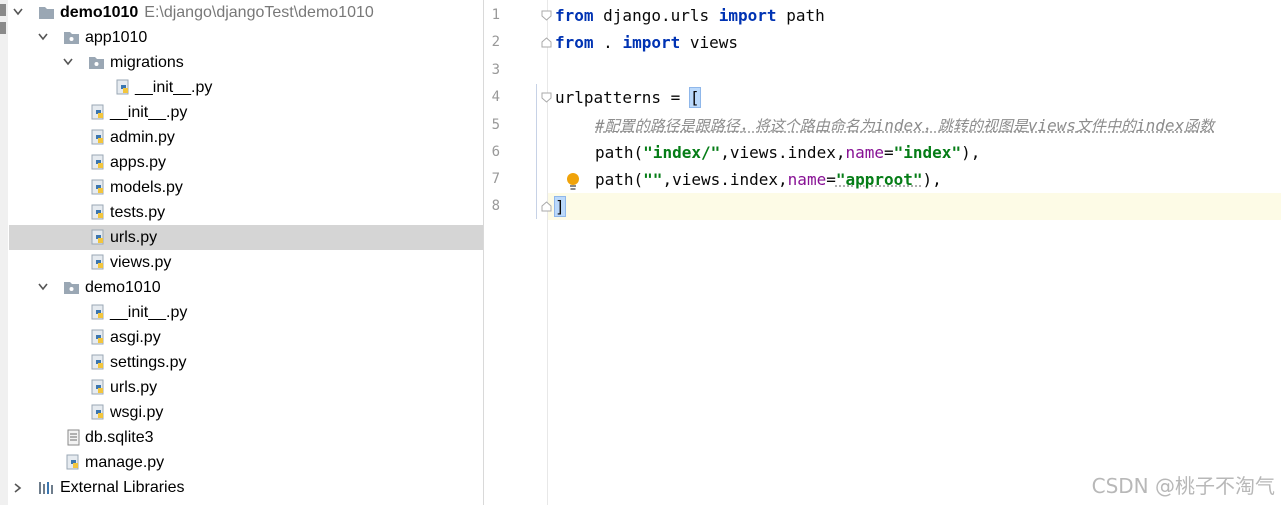  What do you see at coordinates (246, 387) in the screenshot?
I see `tree-file-demo-urls: urls.py` at bounding box center [246, 387].